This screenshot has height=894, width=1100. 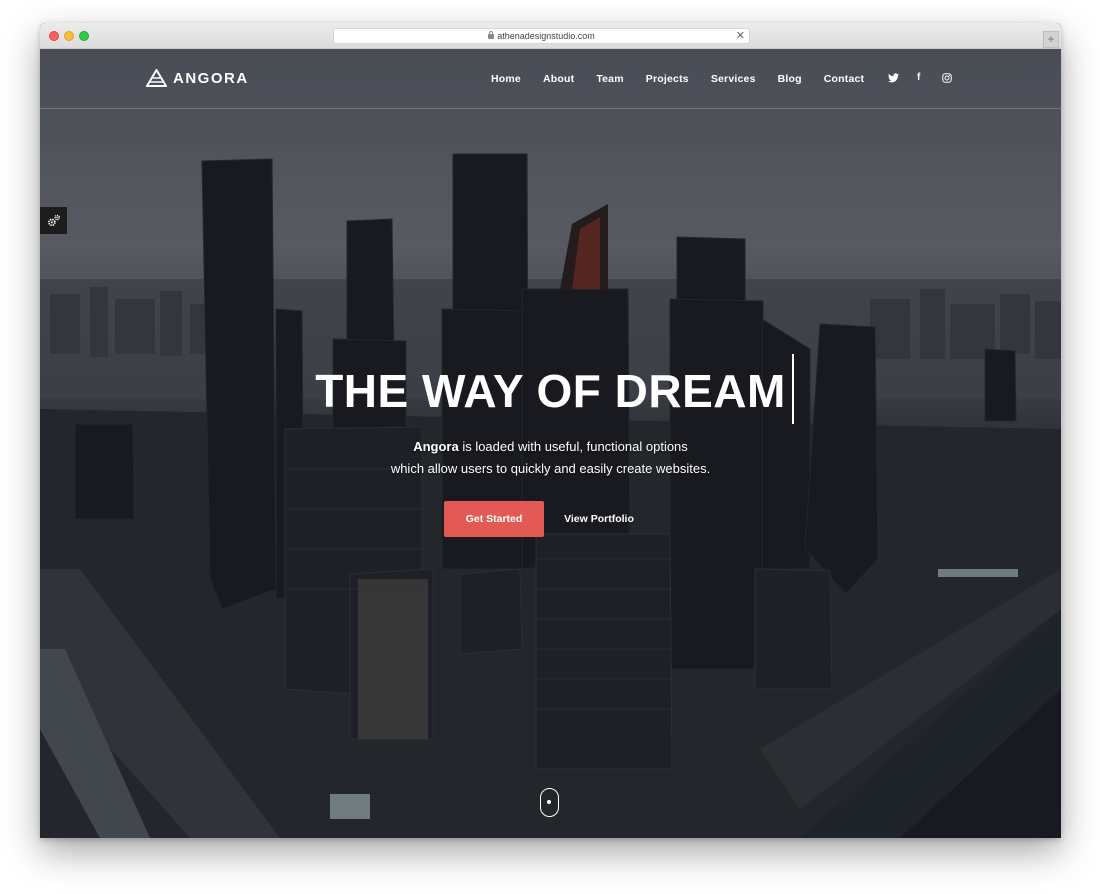 I want to click on scroll-dot, so click(x=549, y=802).